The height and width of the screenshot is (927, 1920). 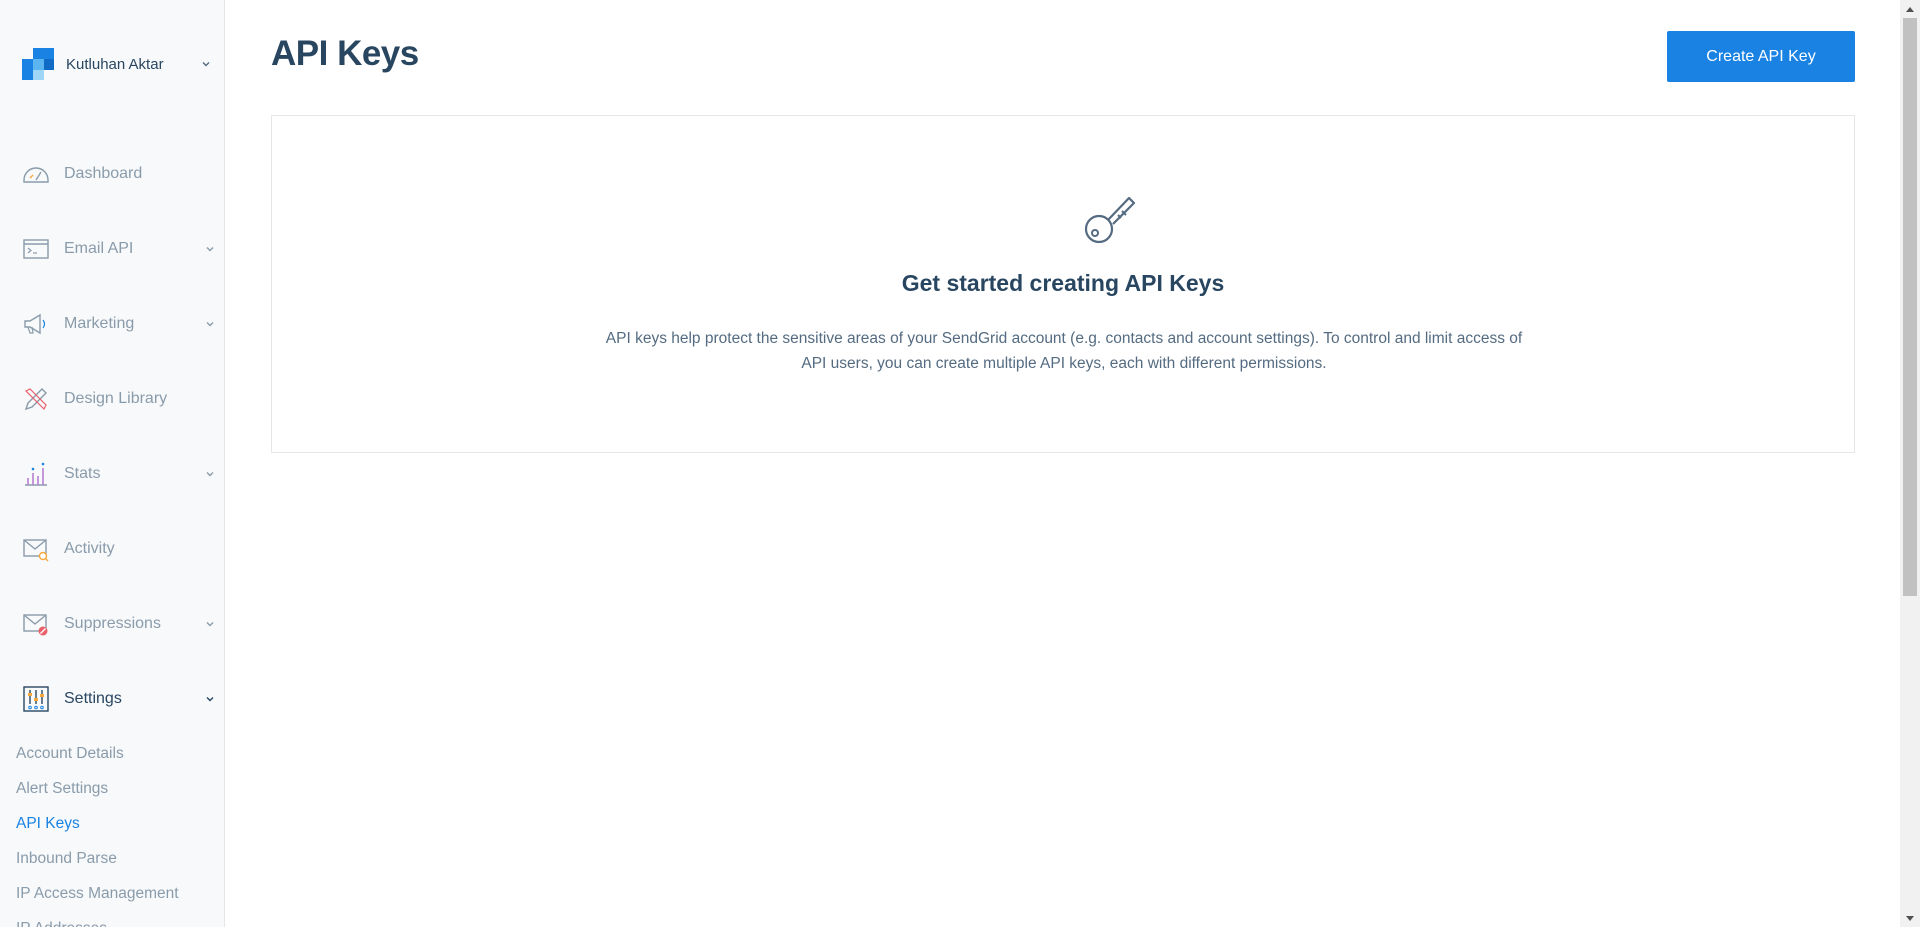 What do you see at coordinates (36, 550) in the screenshot?
I see `activity-envelope-icon` at bounding box center [36, 550].